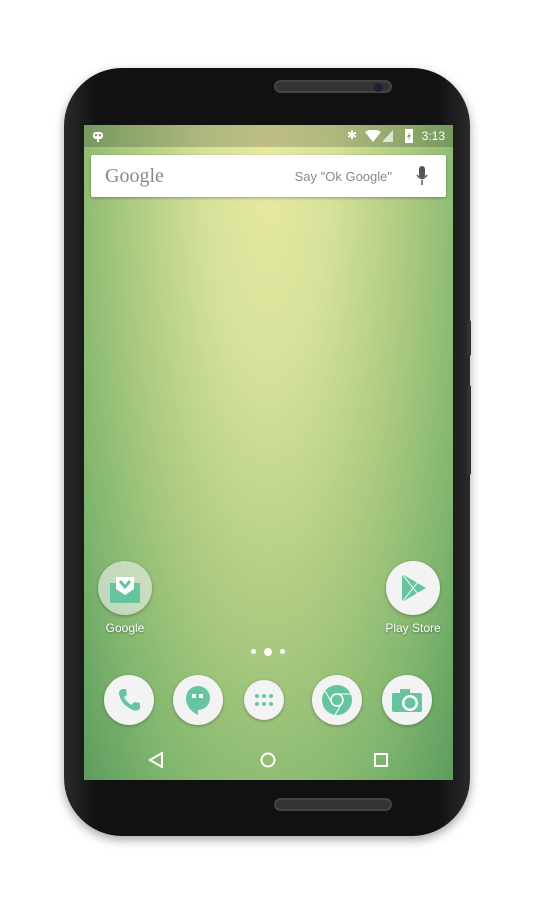 This screenshot has height=900, width=536. What do you see at coordinates (268, 652) in the screenshot?
I see `page-dot-2-current` at bounding box center [268, 652].